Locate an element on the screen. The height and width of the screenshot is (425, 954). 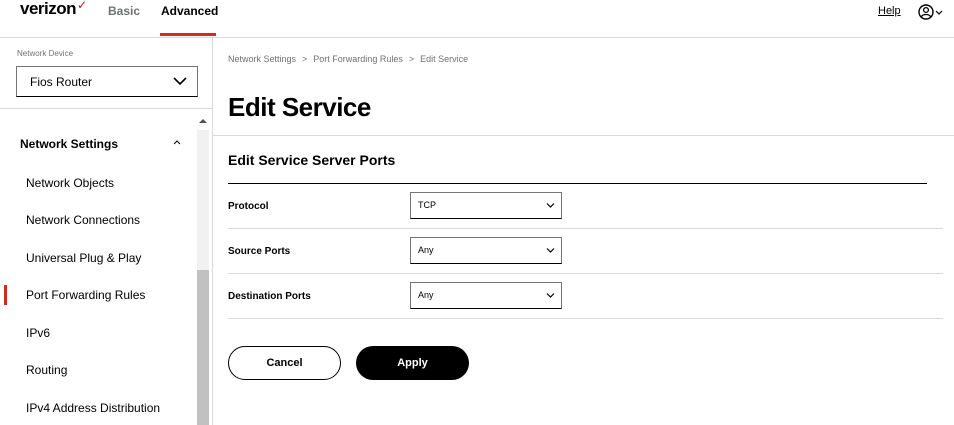
top-bar: verizon✓ Basic Advanced Help is located at coordinates (477, 19).